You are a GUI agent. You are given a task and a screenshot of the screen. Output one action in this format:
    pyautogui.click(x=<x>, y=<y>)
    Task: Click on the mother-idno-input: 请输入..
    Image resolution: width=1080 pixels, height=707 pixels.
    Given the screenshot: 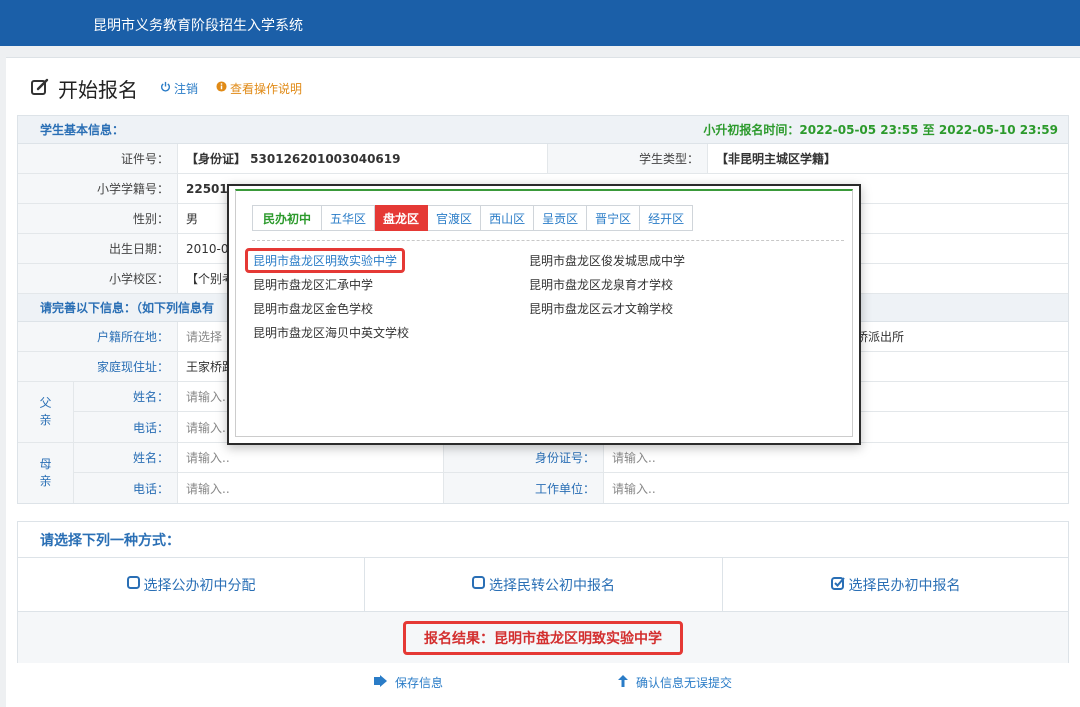 What is the action you would take?
    pyautogui.click(x=836, y=457)
    